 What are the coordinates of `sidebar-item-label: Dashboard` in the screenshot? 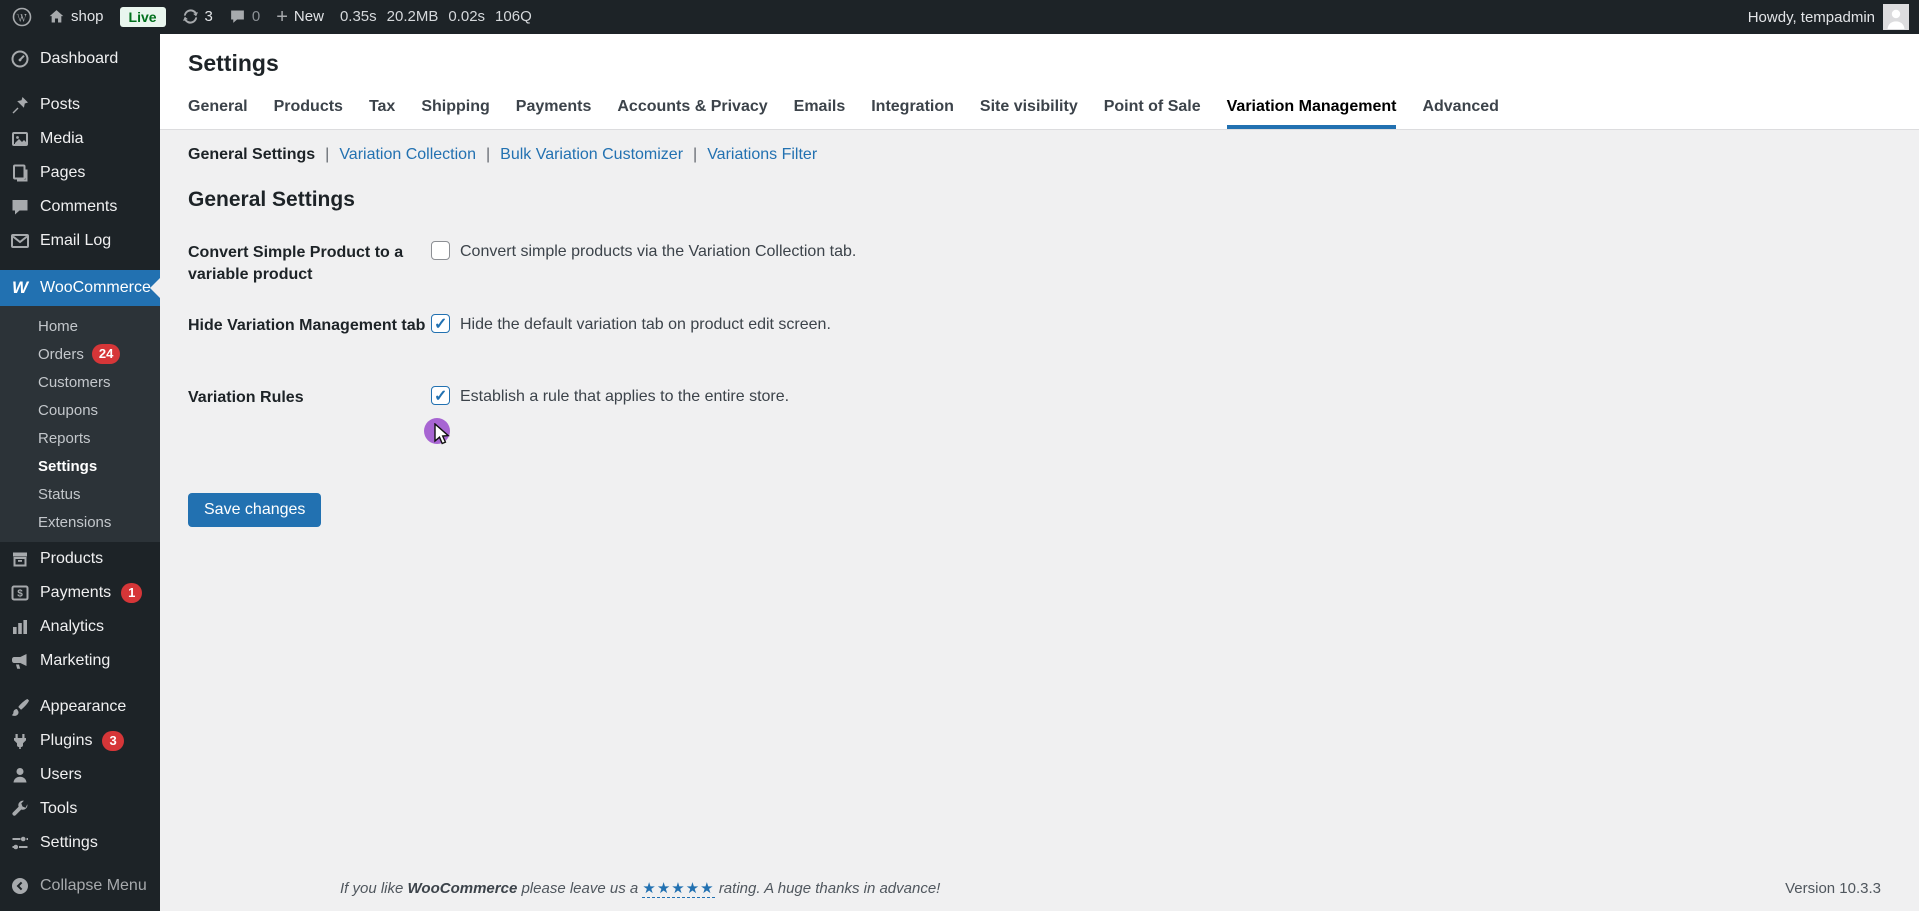 It's located at (79, 58).